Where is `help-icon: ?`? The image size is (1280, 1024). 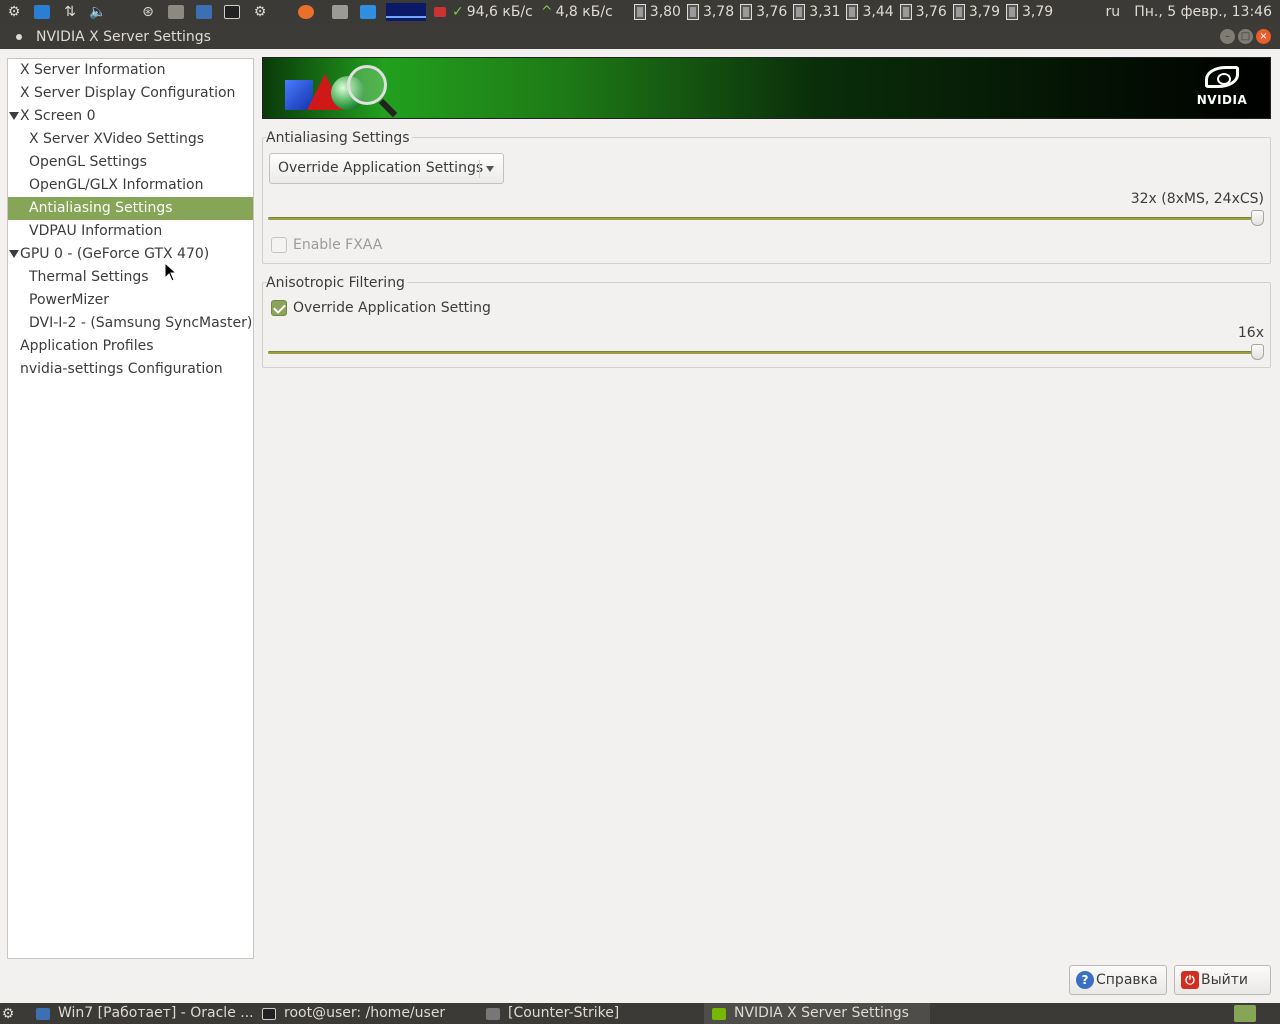 help-icon: ? is located at coordinates (1085, 980).